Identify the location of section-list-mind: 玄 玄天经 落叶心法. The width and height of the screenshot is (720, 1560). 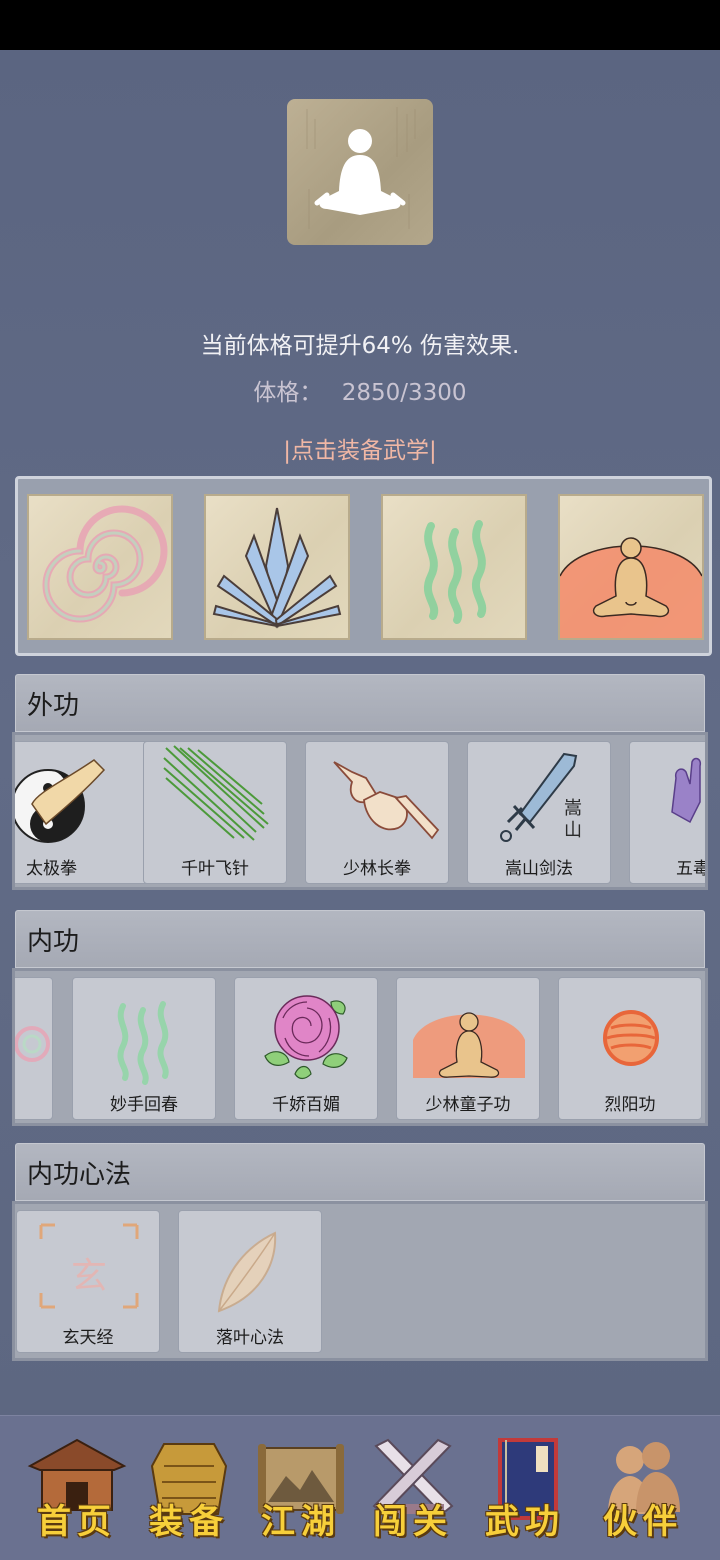
(360, 1281).